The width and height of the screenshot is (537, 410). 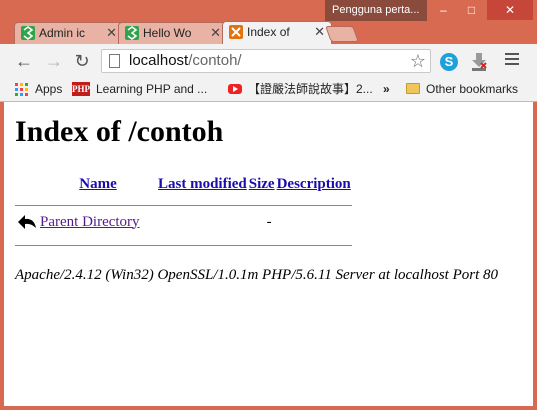 I want to click on bookmark-star-icon: ☆, so click(x=418, y=61).